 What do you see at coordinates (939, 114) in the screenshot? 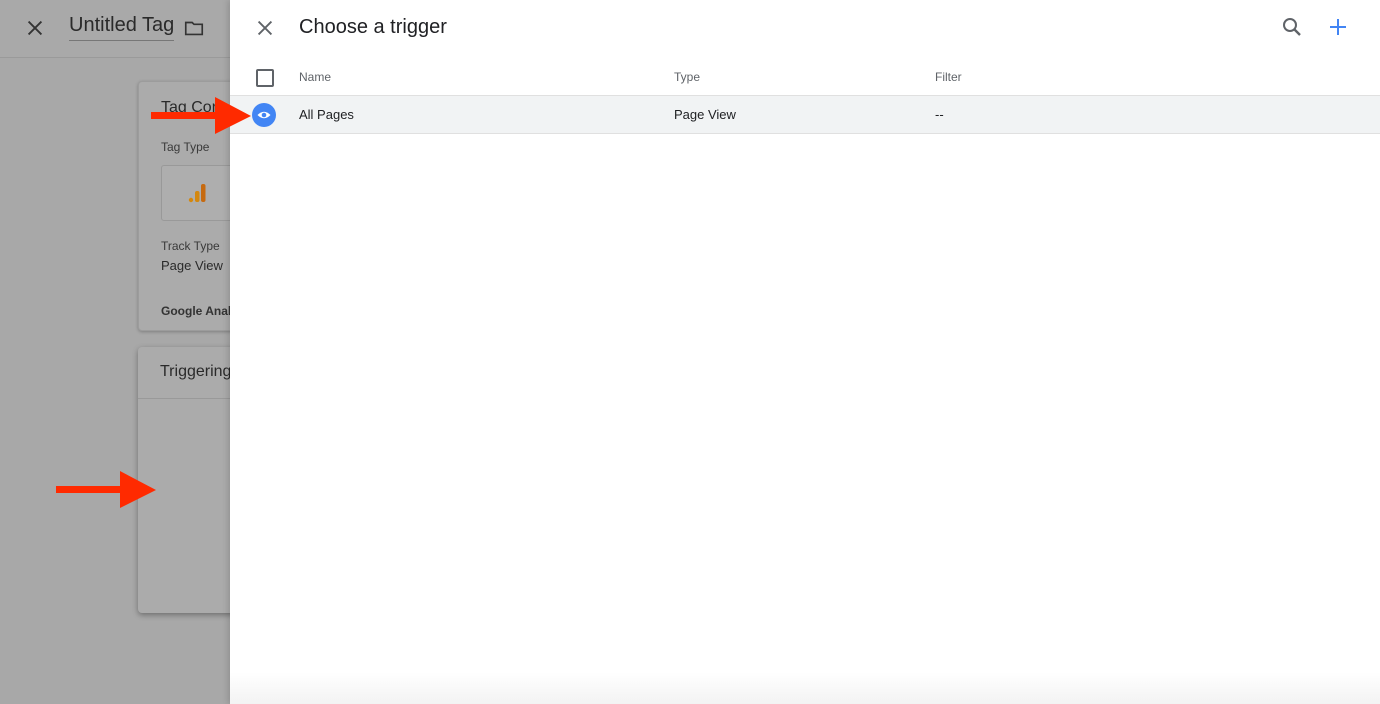
I see `trigger-filter: --` at bounding box center [939, 114].